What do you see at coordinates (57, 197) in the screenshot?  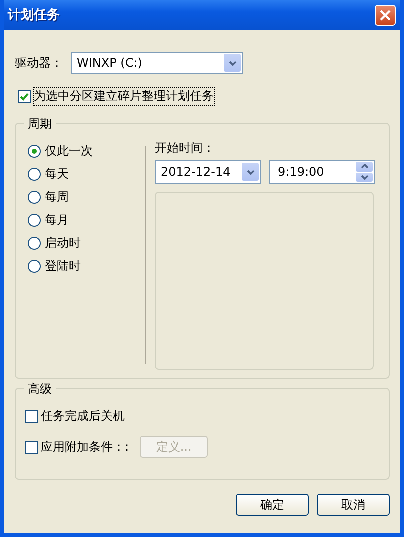 I see `radio-label: 每周` at bounding box center [57, 197].